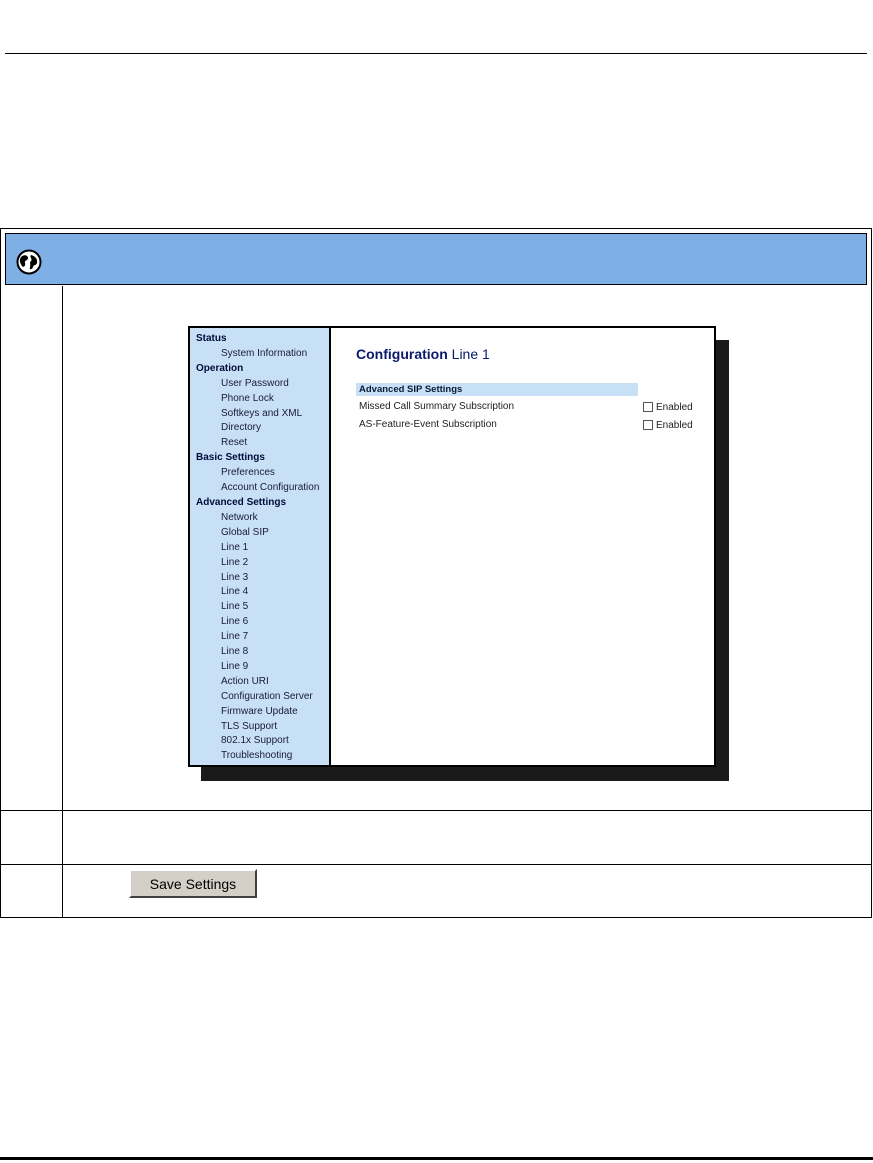 The height and width of the screenshot is (1163, 873). Describe the element at coordinates (437, 406) in the screenshot. I see `missed-call-summary-label: Missed Call Summary Subscription` at that location.